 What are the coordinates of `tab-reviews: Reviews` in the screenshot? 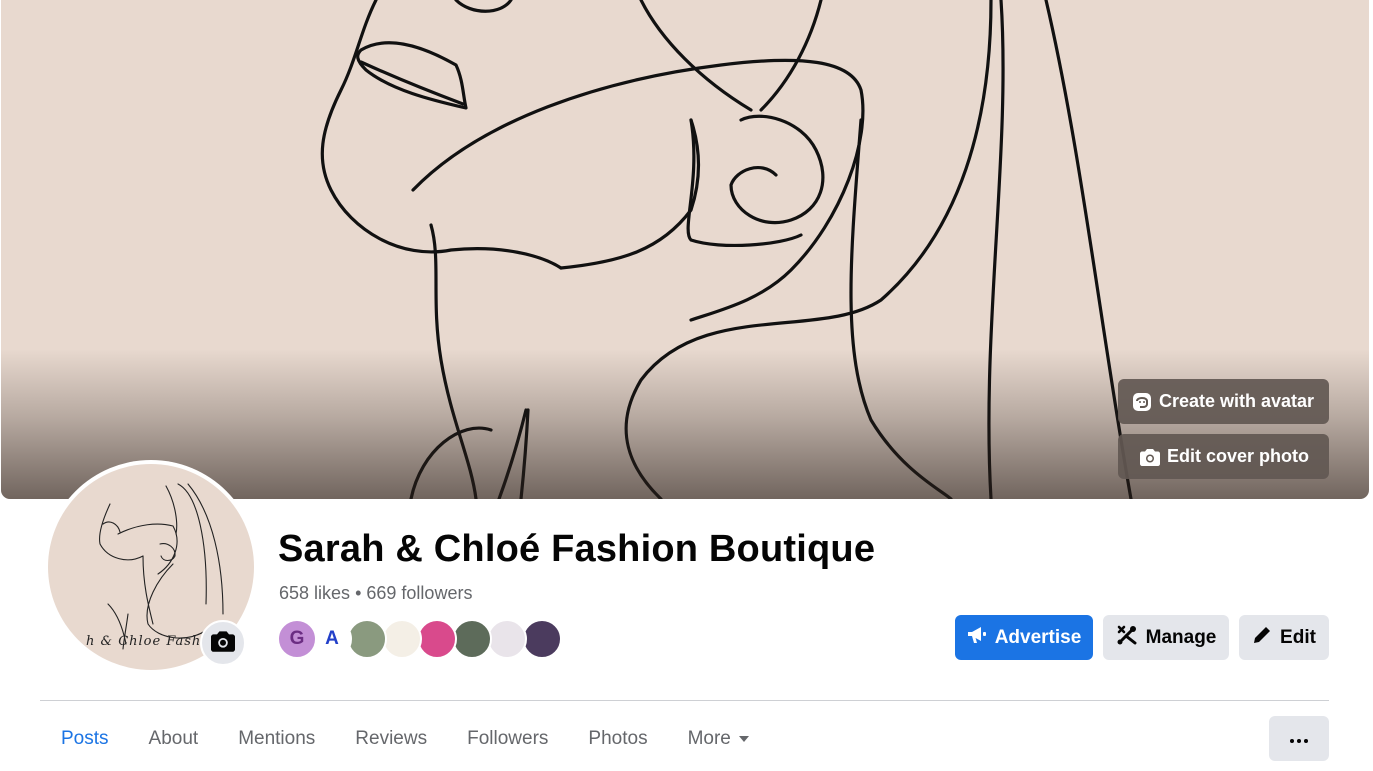 It's located at (391, 739).